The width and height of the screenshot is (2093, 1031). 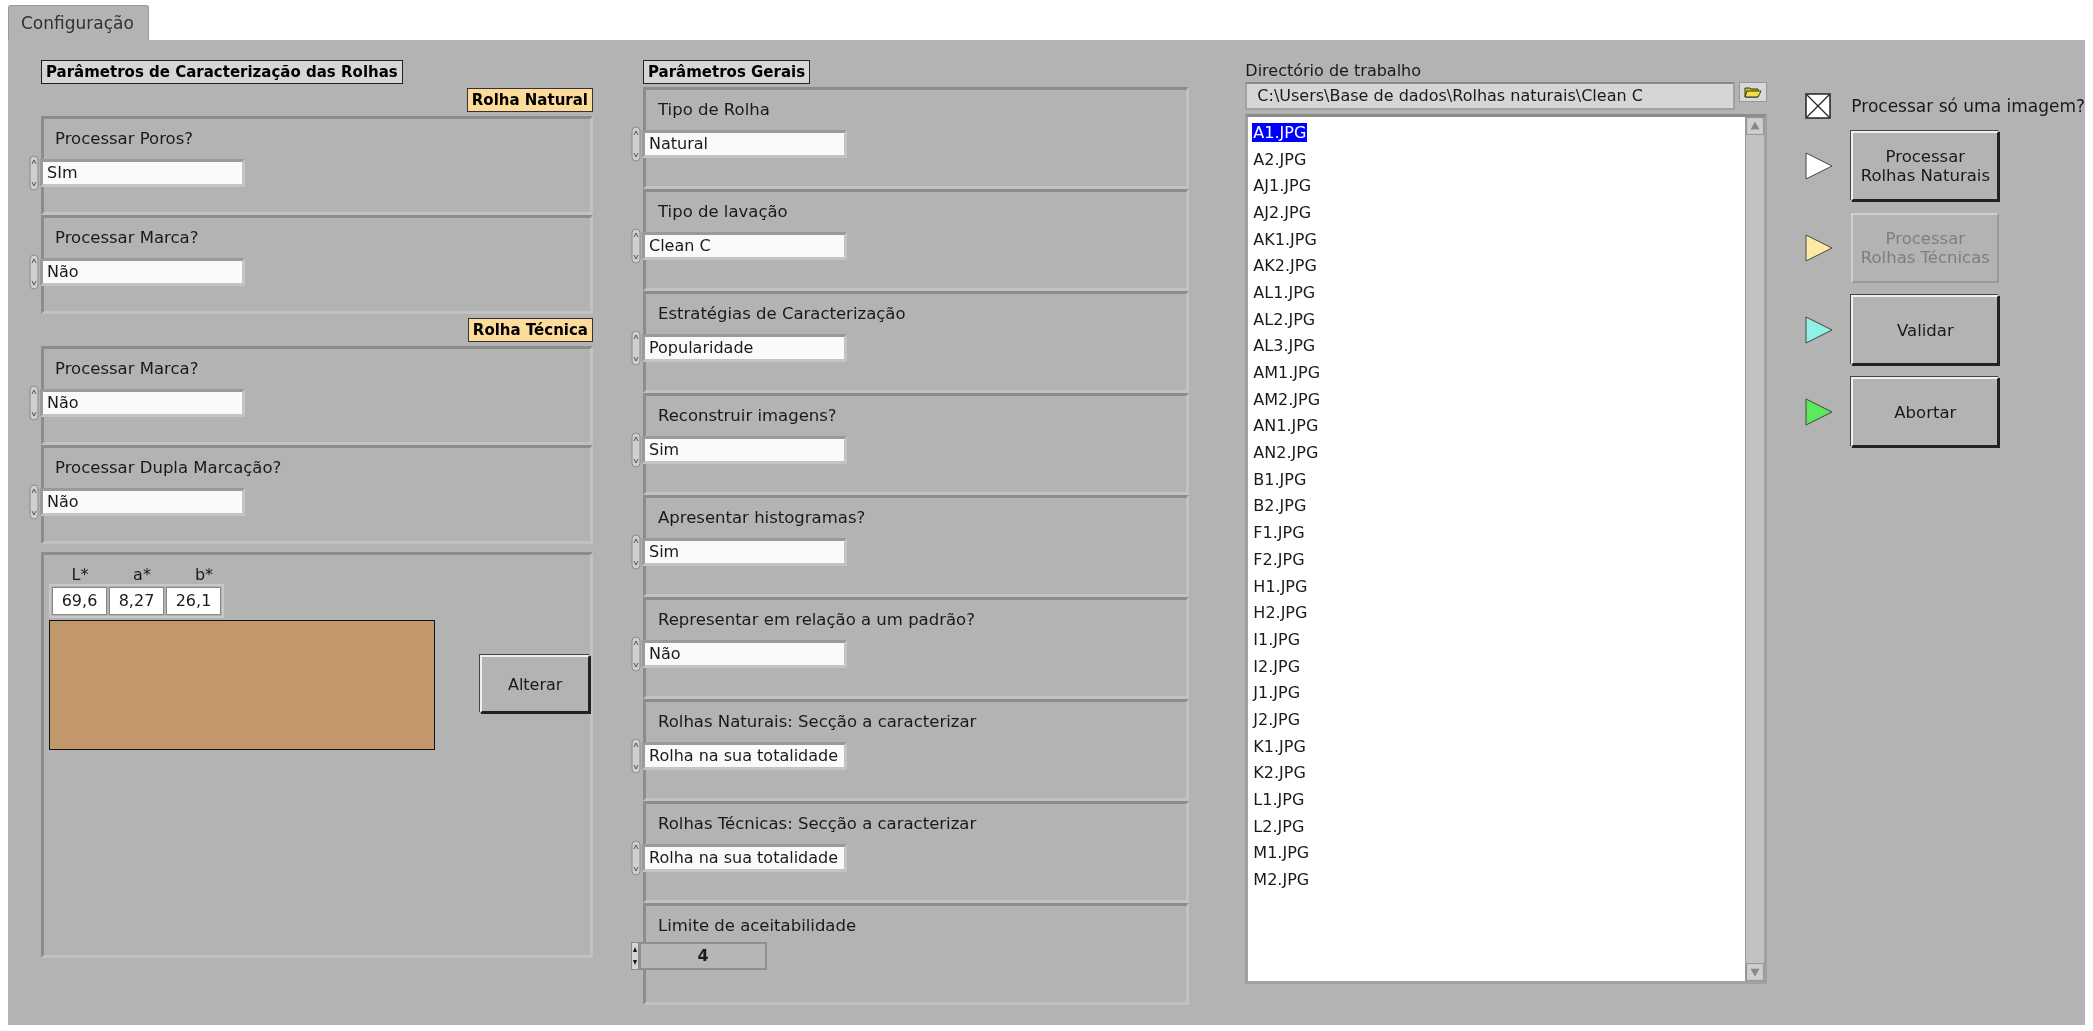 I want to click on action-button: Abortar, so click(x=1925, y=412).